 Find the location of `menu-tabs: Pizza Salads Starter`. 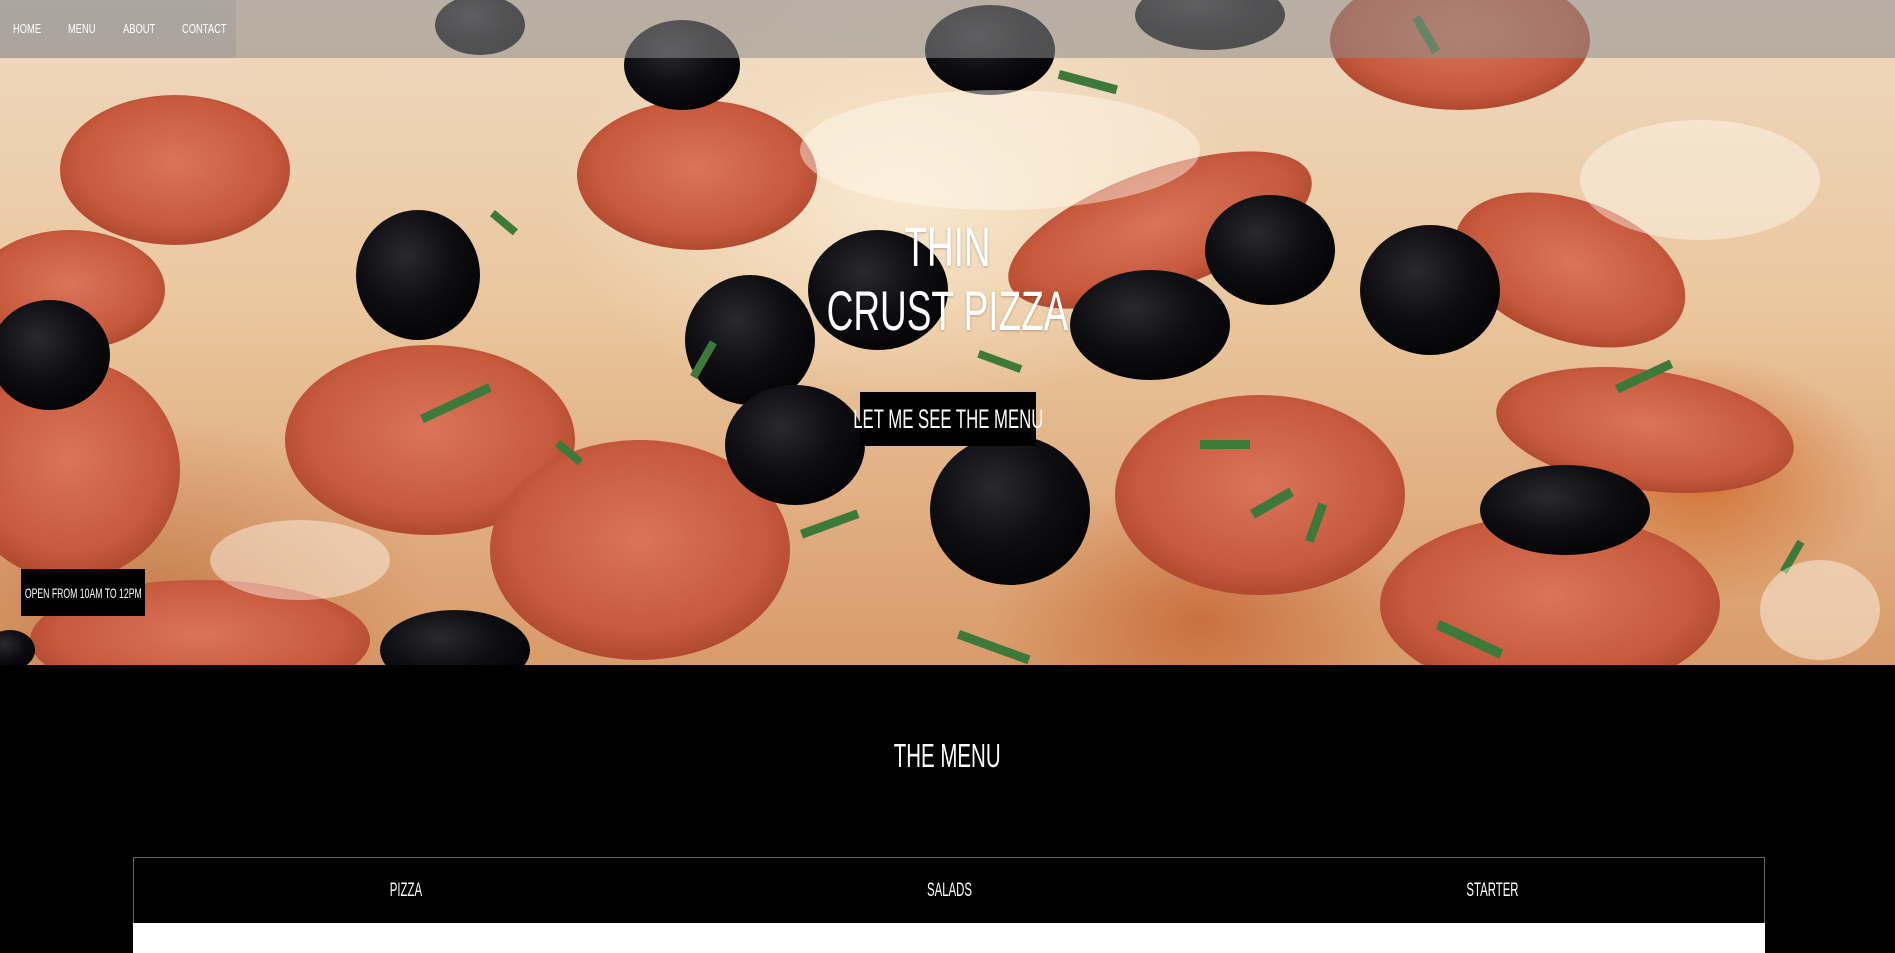

menu-tabs: Pizza Salads Starter is located at coordinates (949, 890).